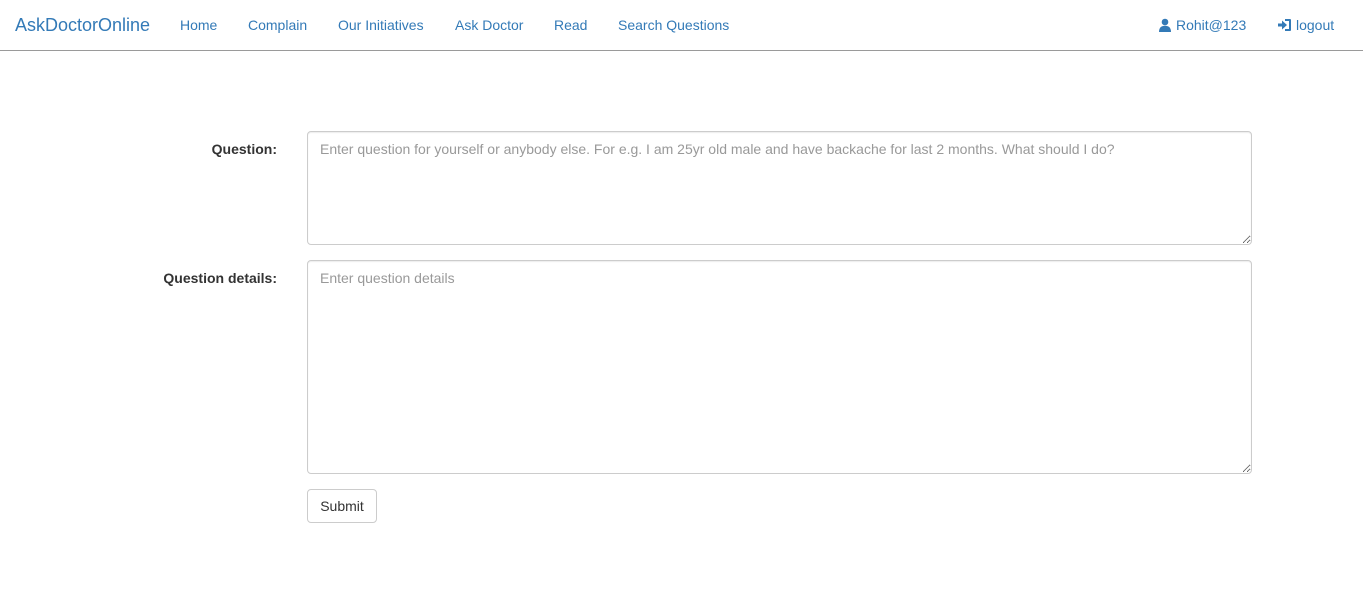 This screenshot has width=1363, height=597. What do you see at coordinates (1284, 25) in the screenshot?
I see `login-icon` at bounding box center [1284, 25].